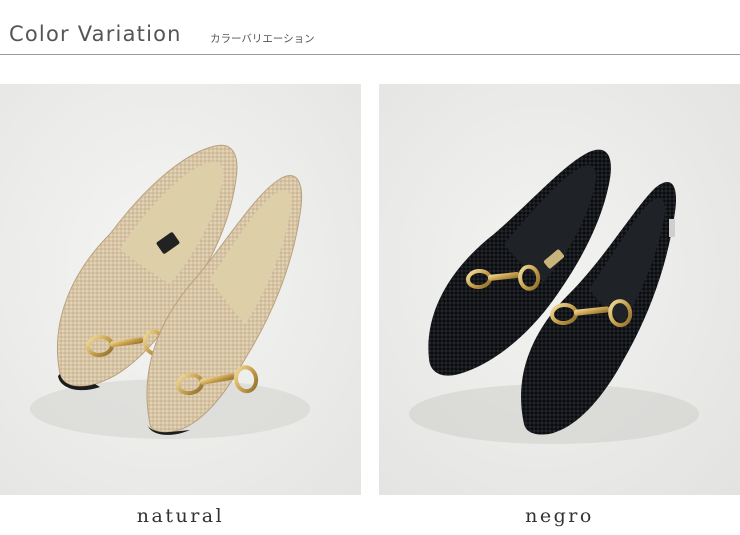  What do you see at coordinates (370, 54) in the screenshot?
I see `header-divider` at bounding box center [370, 54].